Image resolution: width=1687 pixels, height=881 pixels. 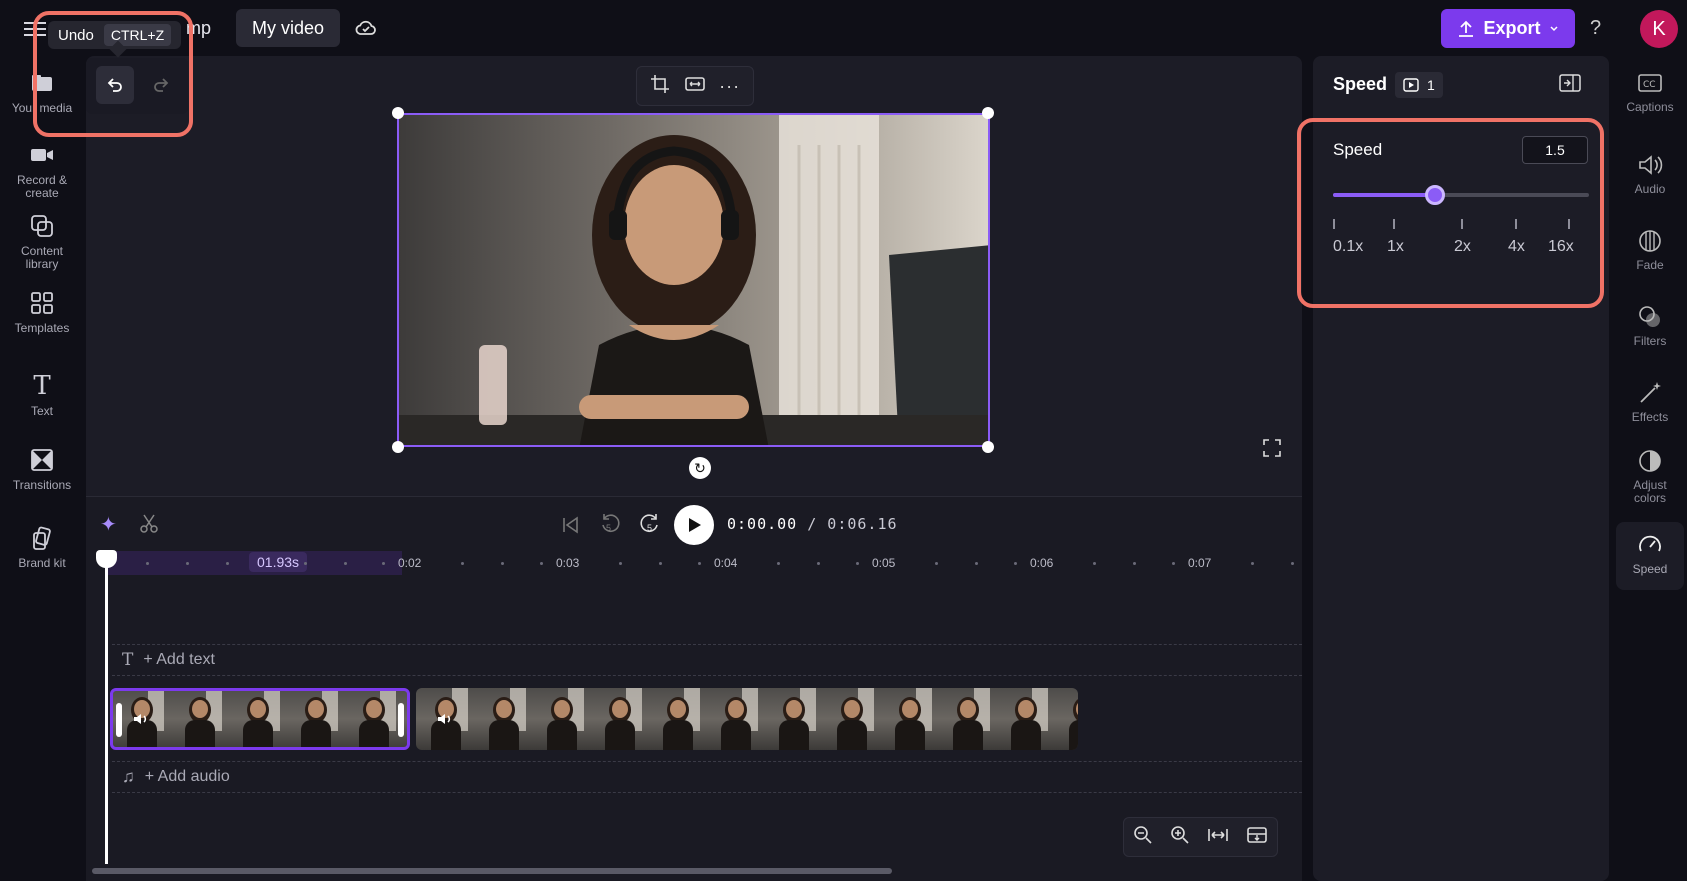 What do you see at coordinates (762, 524) in the screenshot?
I see `current-time: 0:00.00` at bounding box center [762, 524].